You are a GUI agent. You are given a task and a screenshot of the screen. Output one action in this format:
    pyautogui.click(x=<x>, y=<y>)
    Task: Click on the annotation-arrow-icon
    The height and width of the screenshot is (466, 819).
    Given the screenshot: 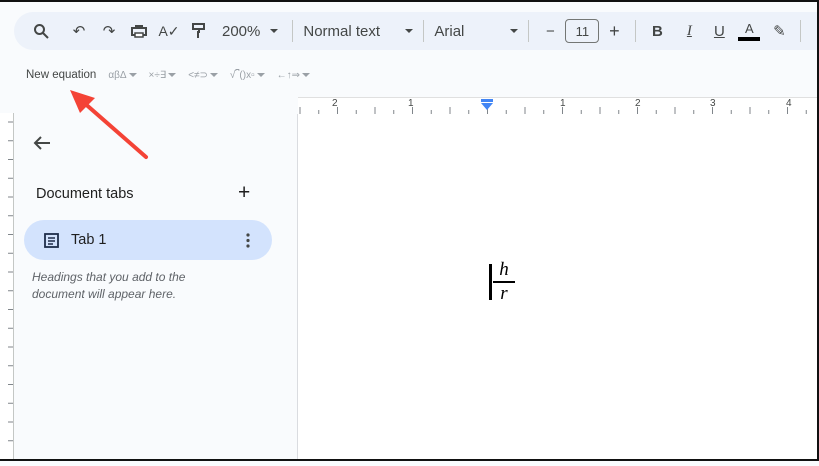 What is the action you would take?
    pyautogui.click(x=109, y=124)
    